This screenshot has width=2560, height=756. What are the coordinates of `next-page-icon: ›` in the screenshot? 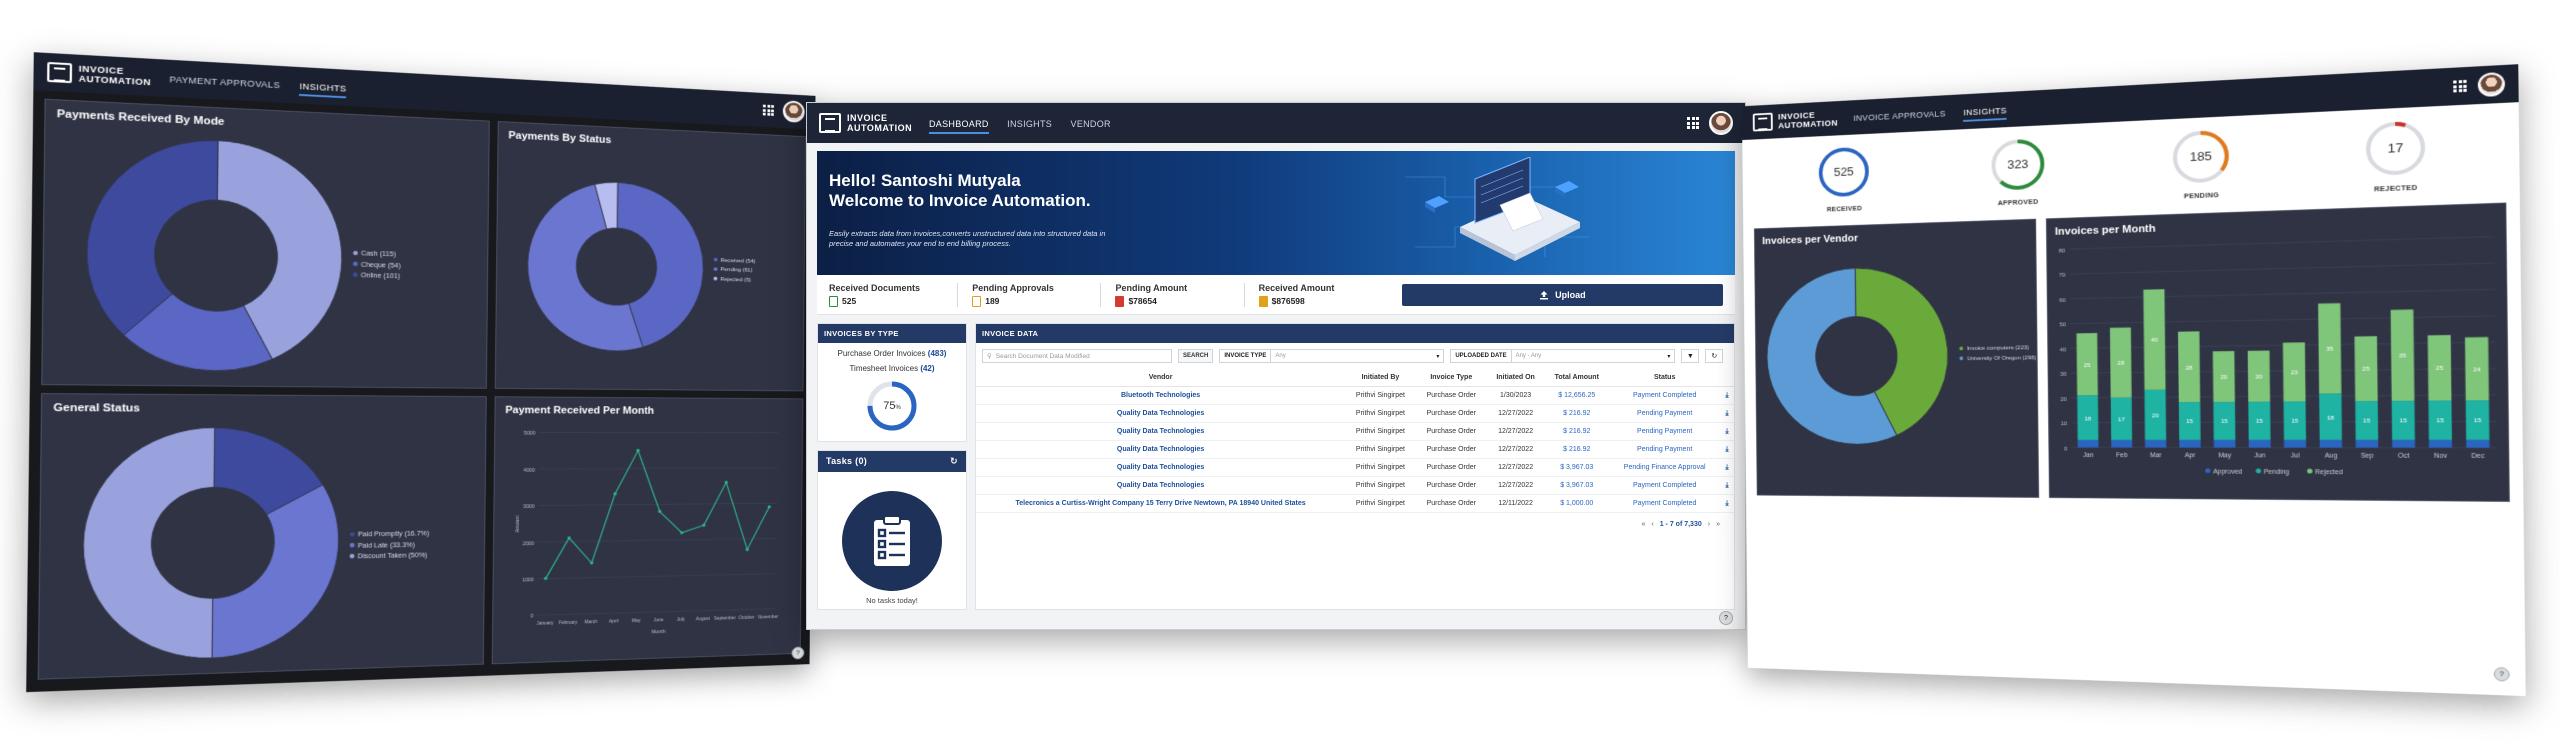 It's located at (1709, 524).